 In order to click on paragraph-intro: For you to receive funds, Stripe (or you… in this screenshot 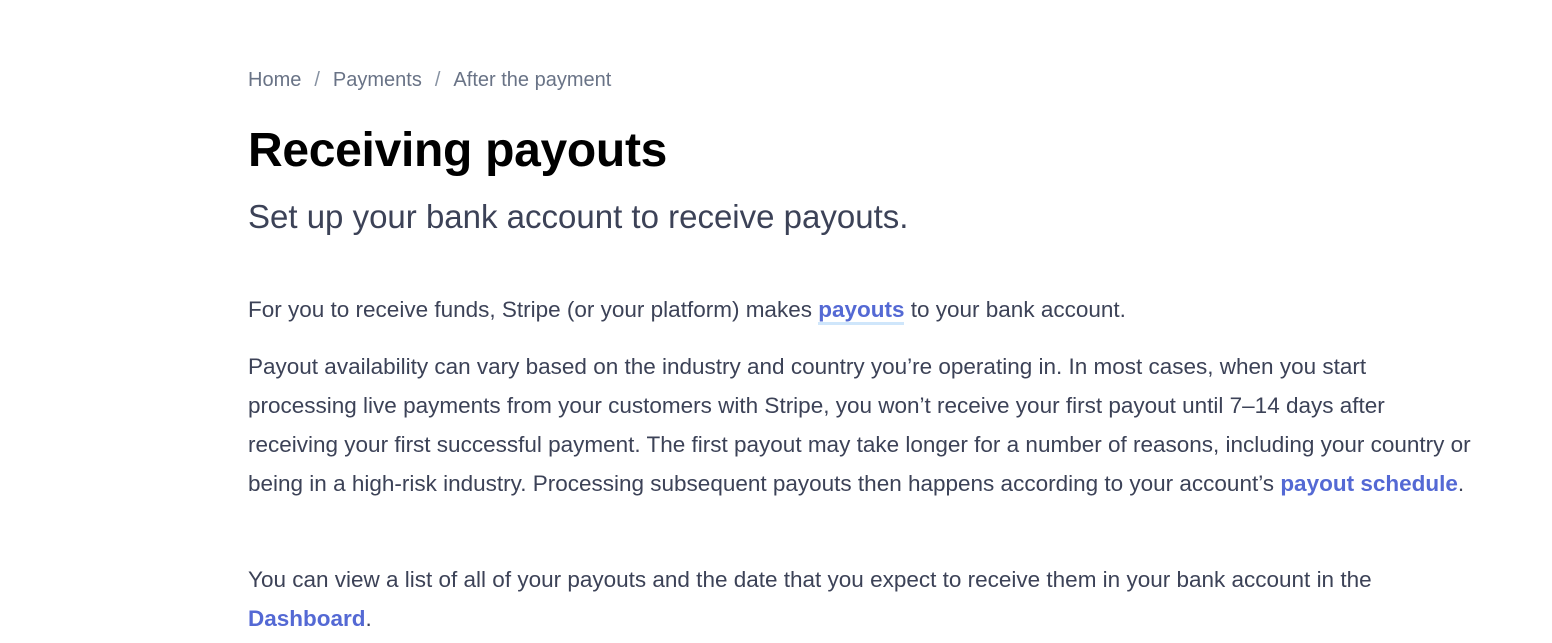, I will do `click(863, 309)`.